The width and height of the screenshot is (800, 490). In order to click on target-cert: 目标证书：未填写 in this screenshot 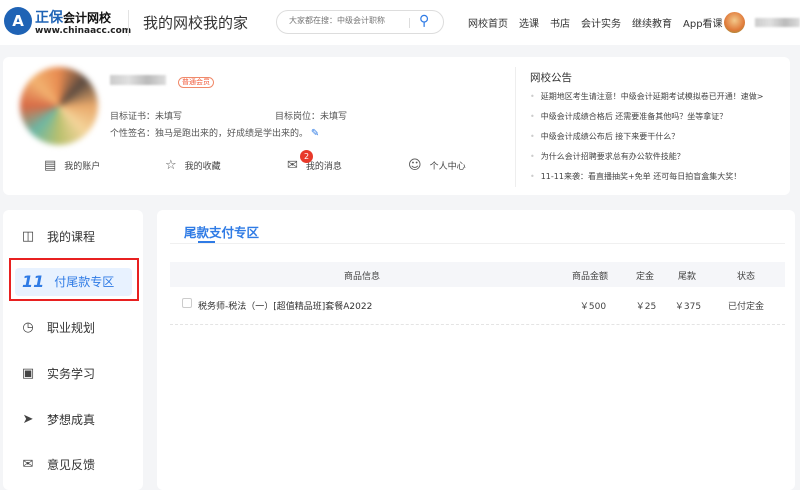, I will do `click(146, 115)`.